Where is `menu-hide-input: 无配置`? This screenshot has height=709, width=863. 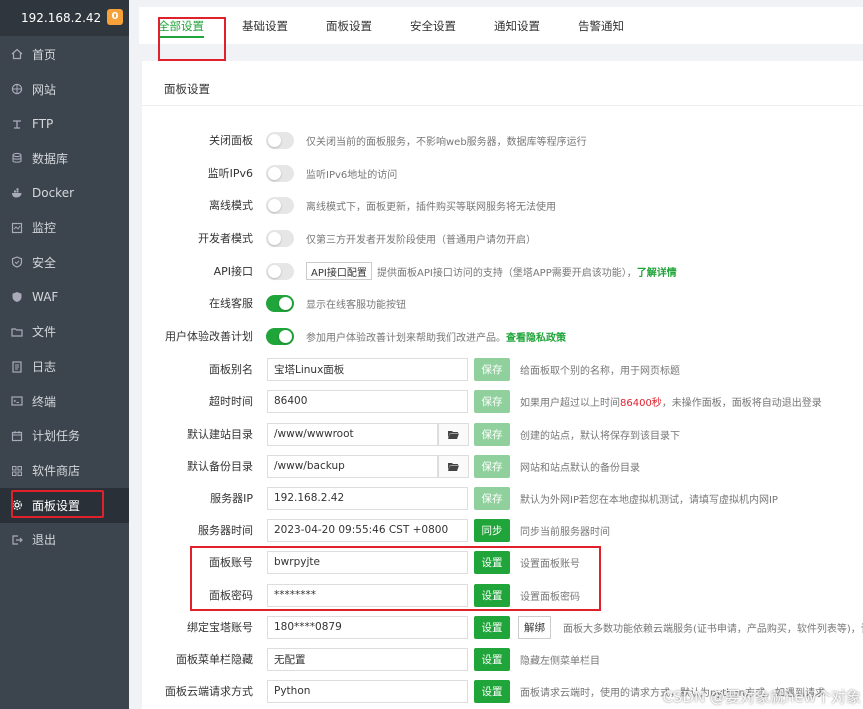
menu-hide-input: 无配置 is located at coordinates (367, 659).